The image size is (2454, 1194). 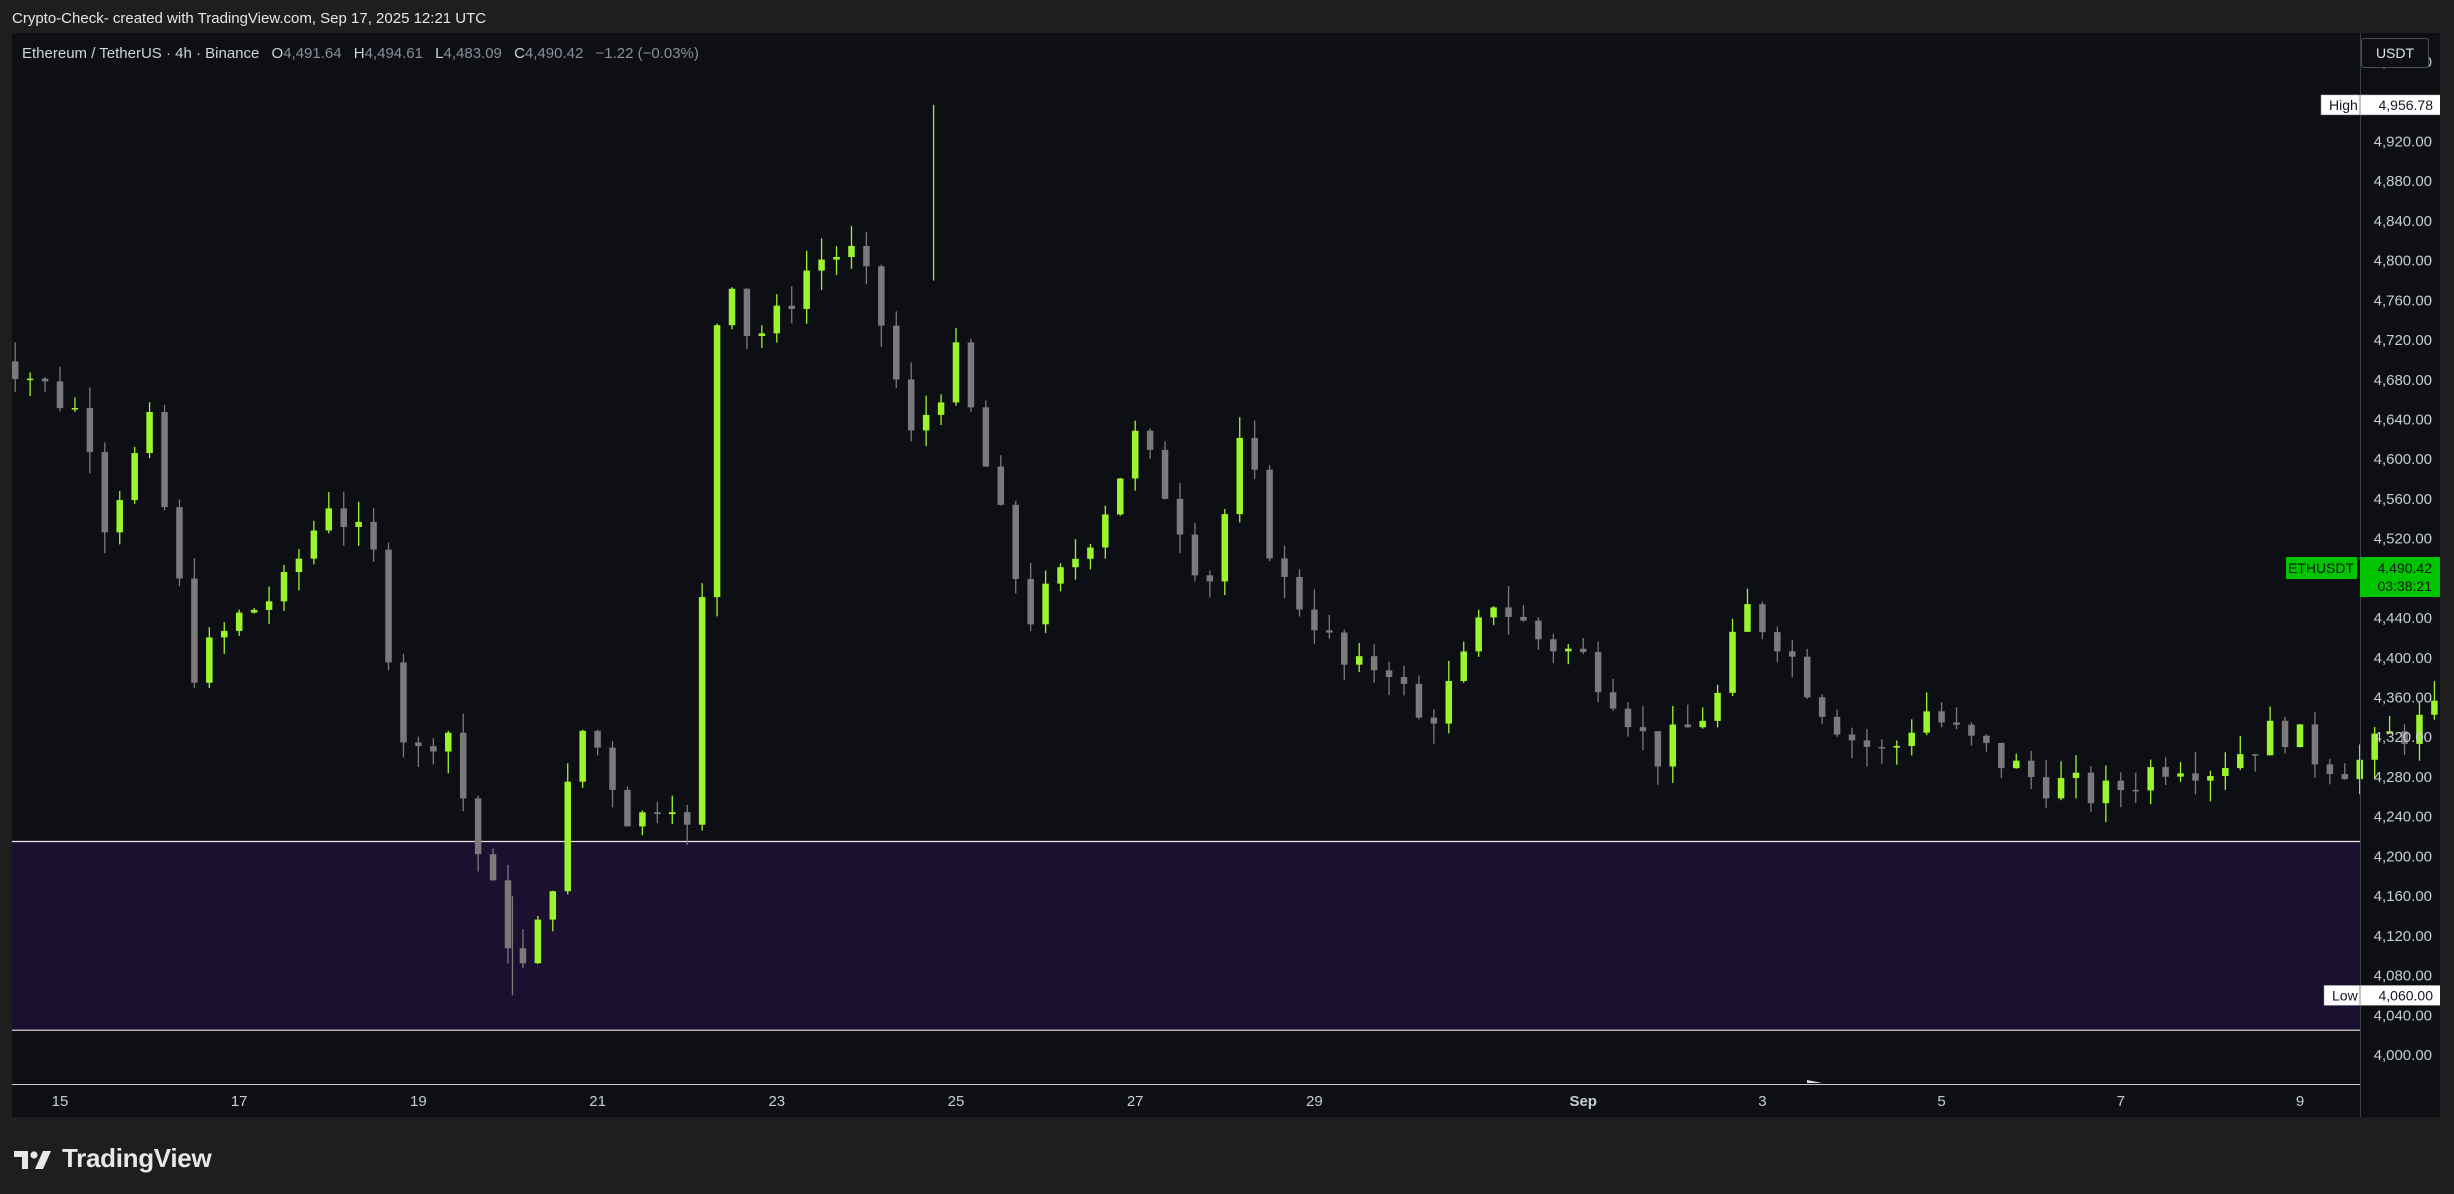 I want to click on price-tick-label: 4,600.00, so click(x=2403, y=459).